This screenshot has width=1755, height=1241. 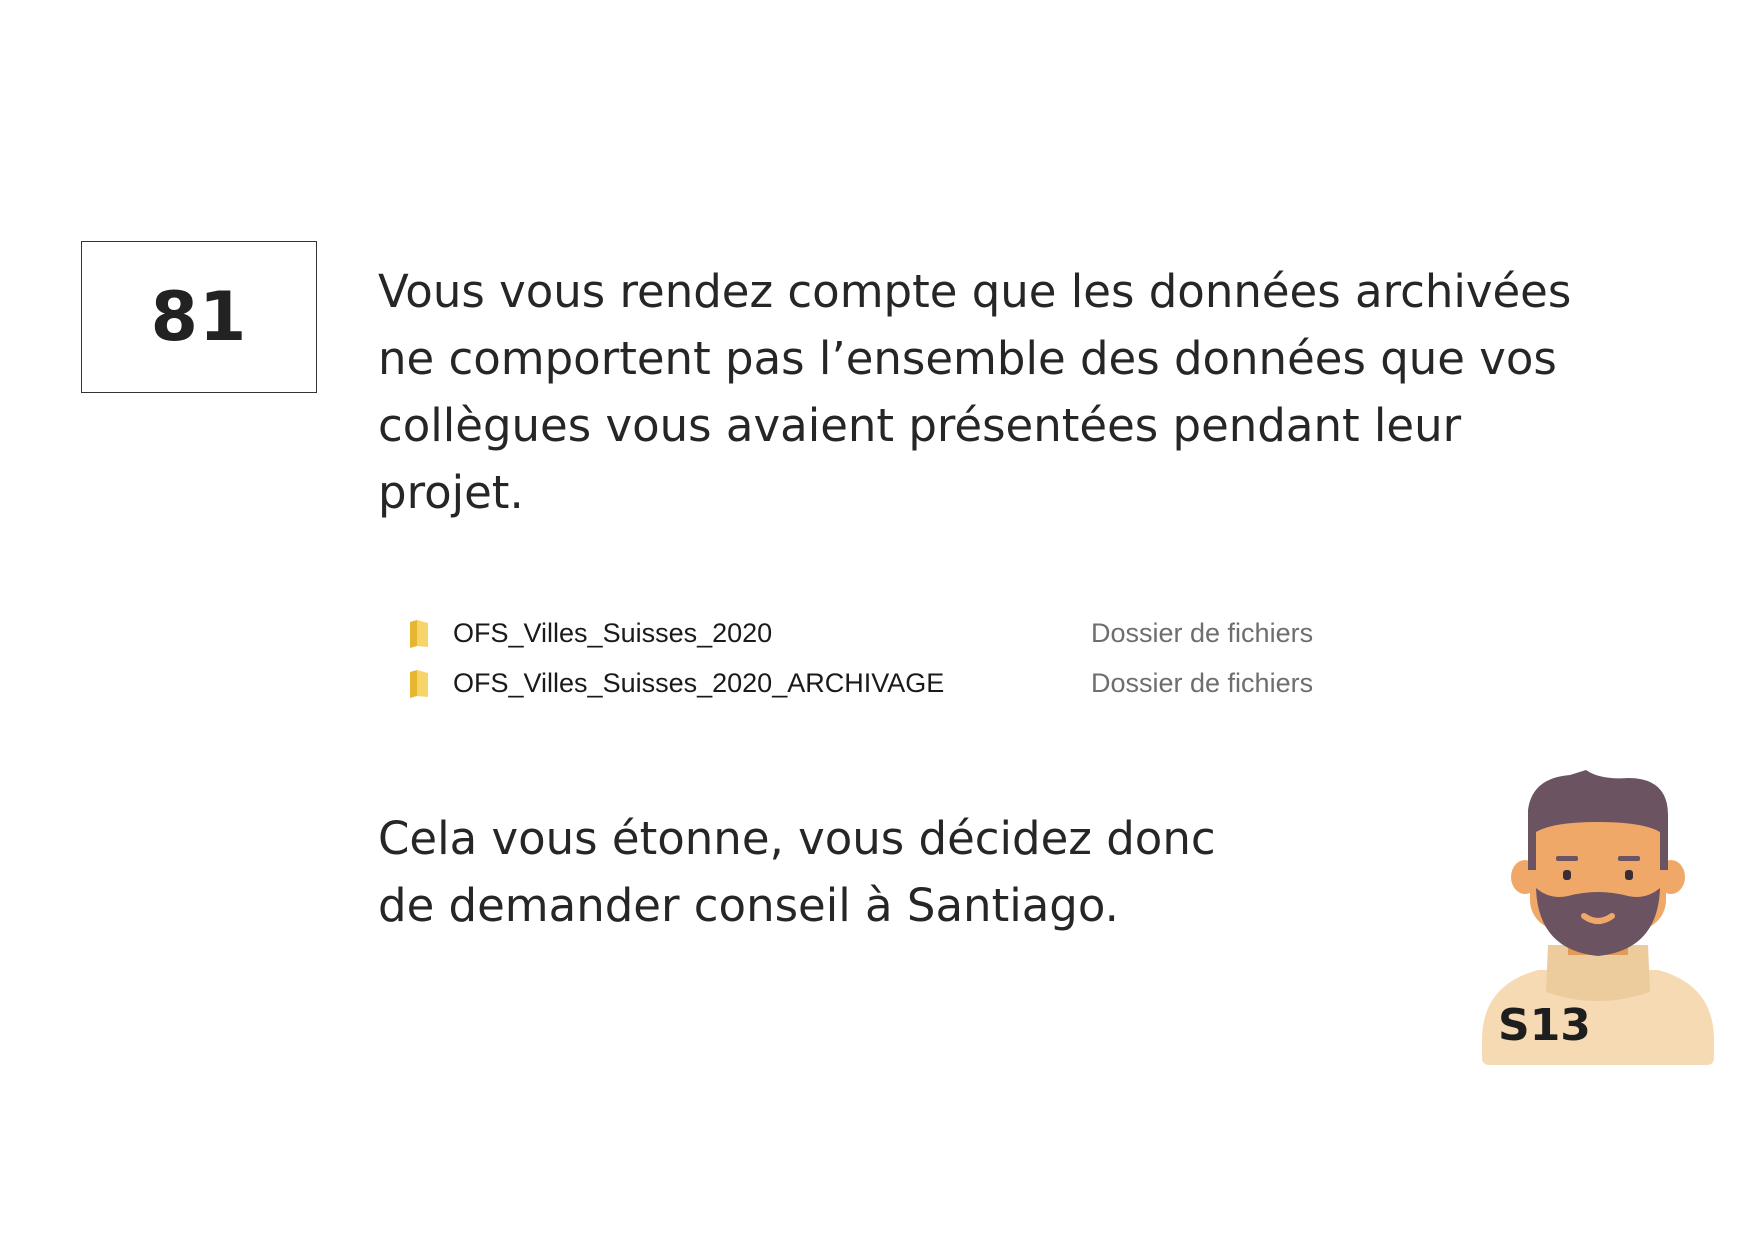 I want to click on card-number-box: 81, so click(x=199, y=317).